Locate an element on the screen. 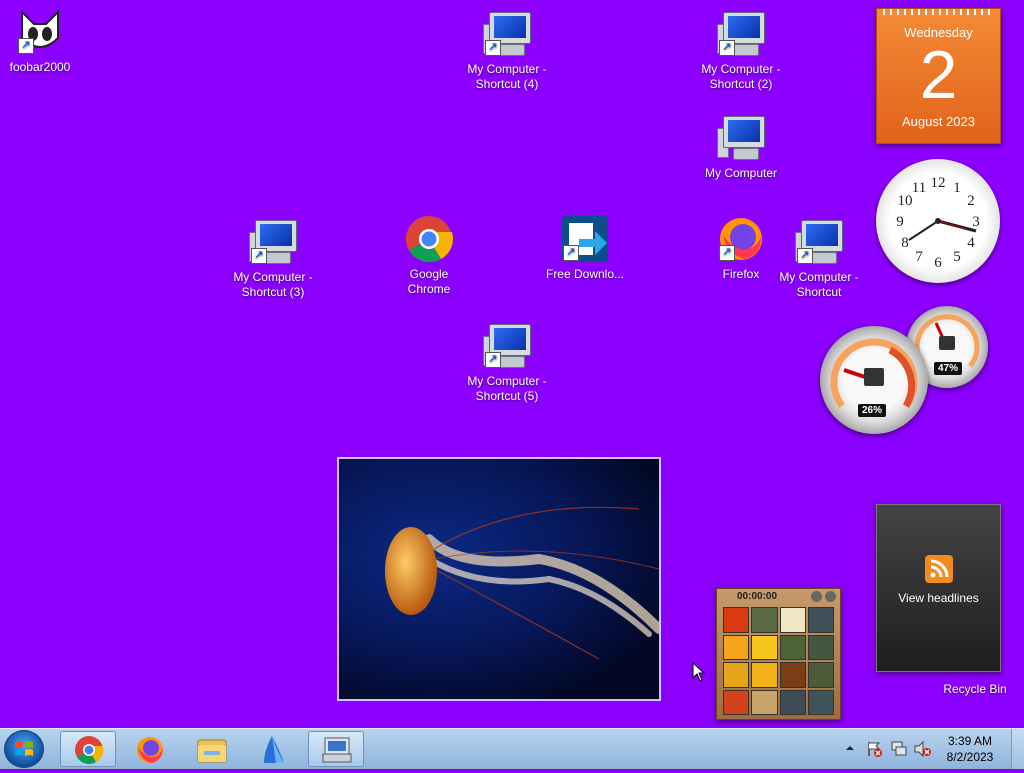 The width and height of the screenshot is (1024, 773). clock-numeral: 10 is located at coordinates (905, 201).